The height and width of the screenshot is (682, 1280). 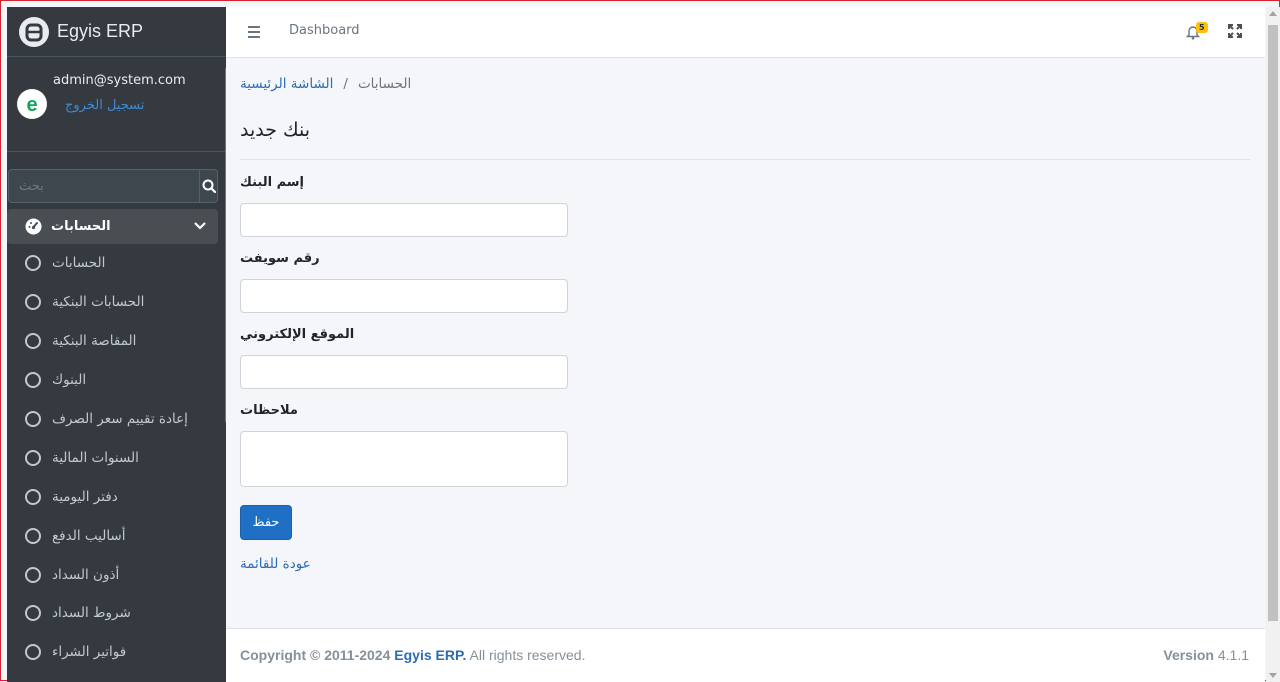 I want to click on save-button: حفظ, so click(x=266, y=522).